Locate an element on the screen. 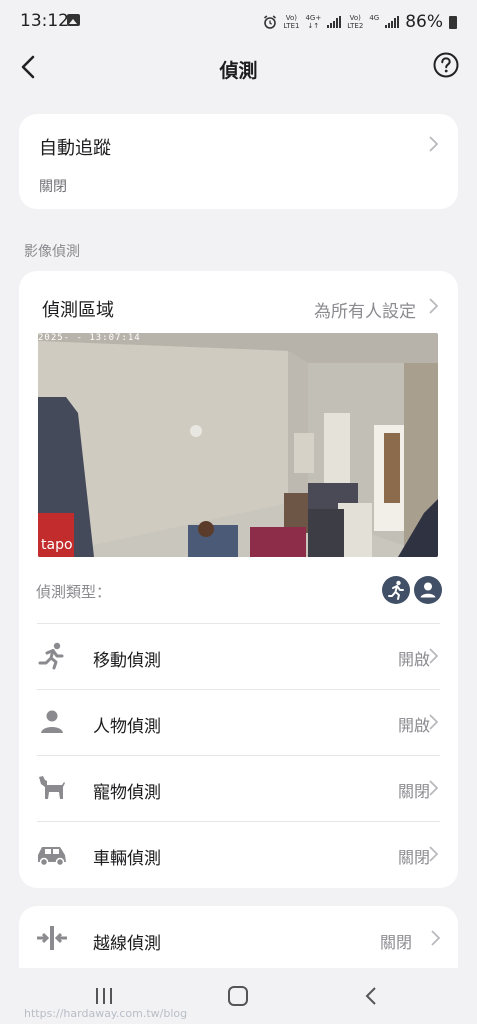  alarm-icon is located at coordinates (270, 22).